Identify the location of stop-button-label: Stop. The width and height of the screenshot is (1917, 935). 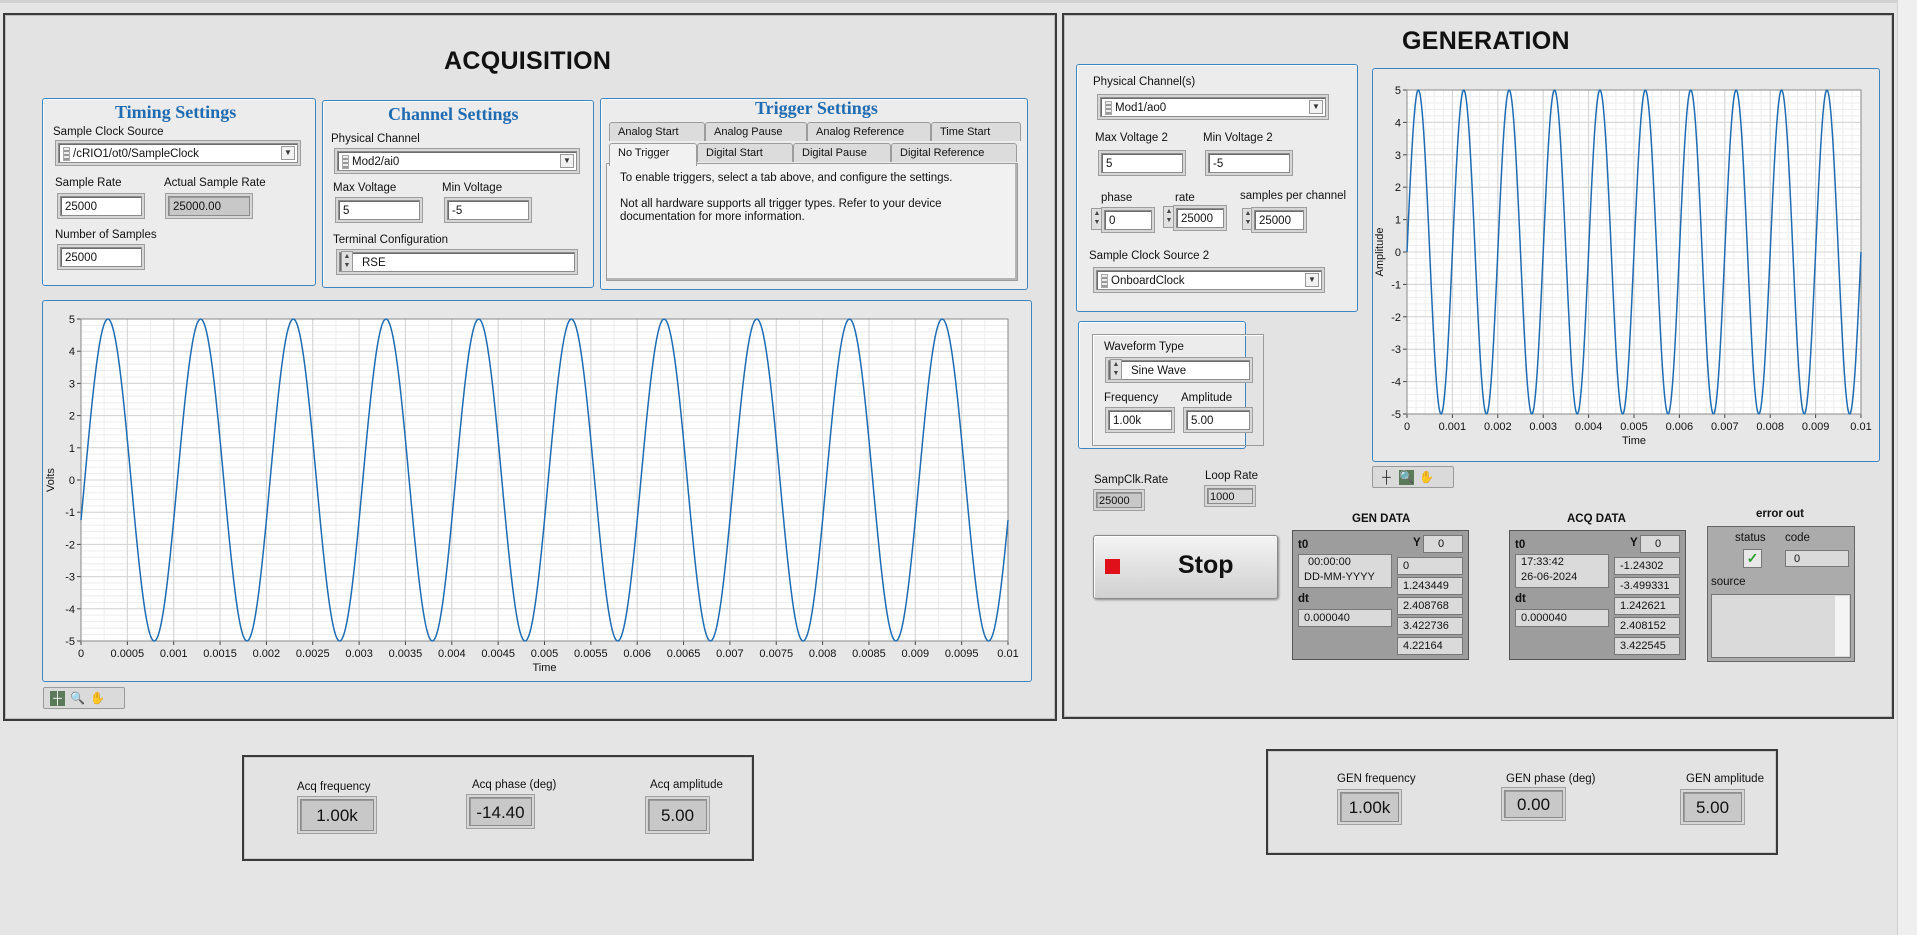
(1206, 565).